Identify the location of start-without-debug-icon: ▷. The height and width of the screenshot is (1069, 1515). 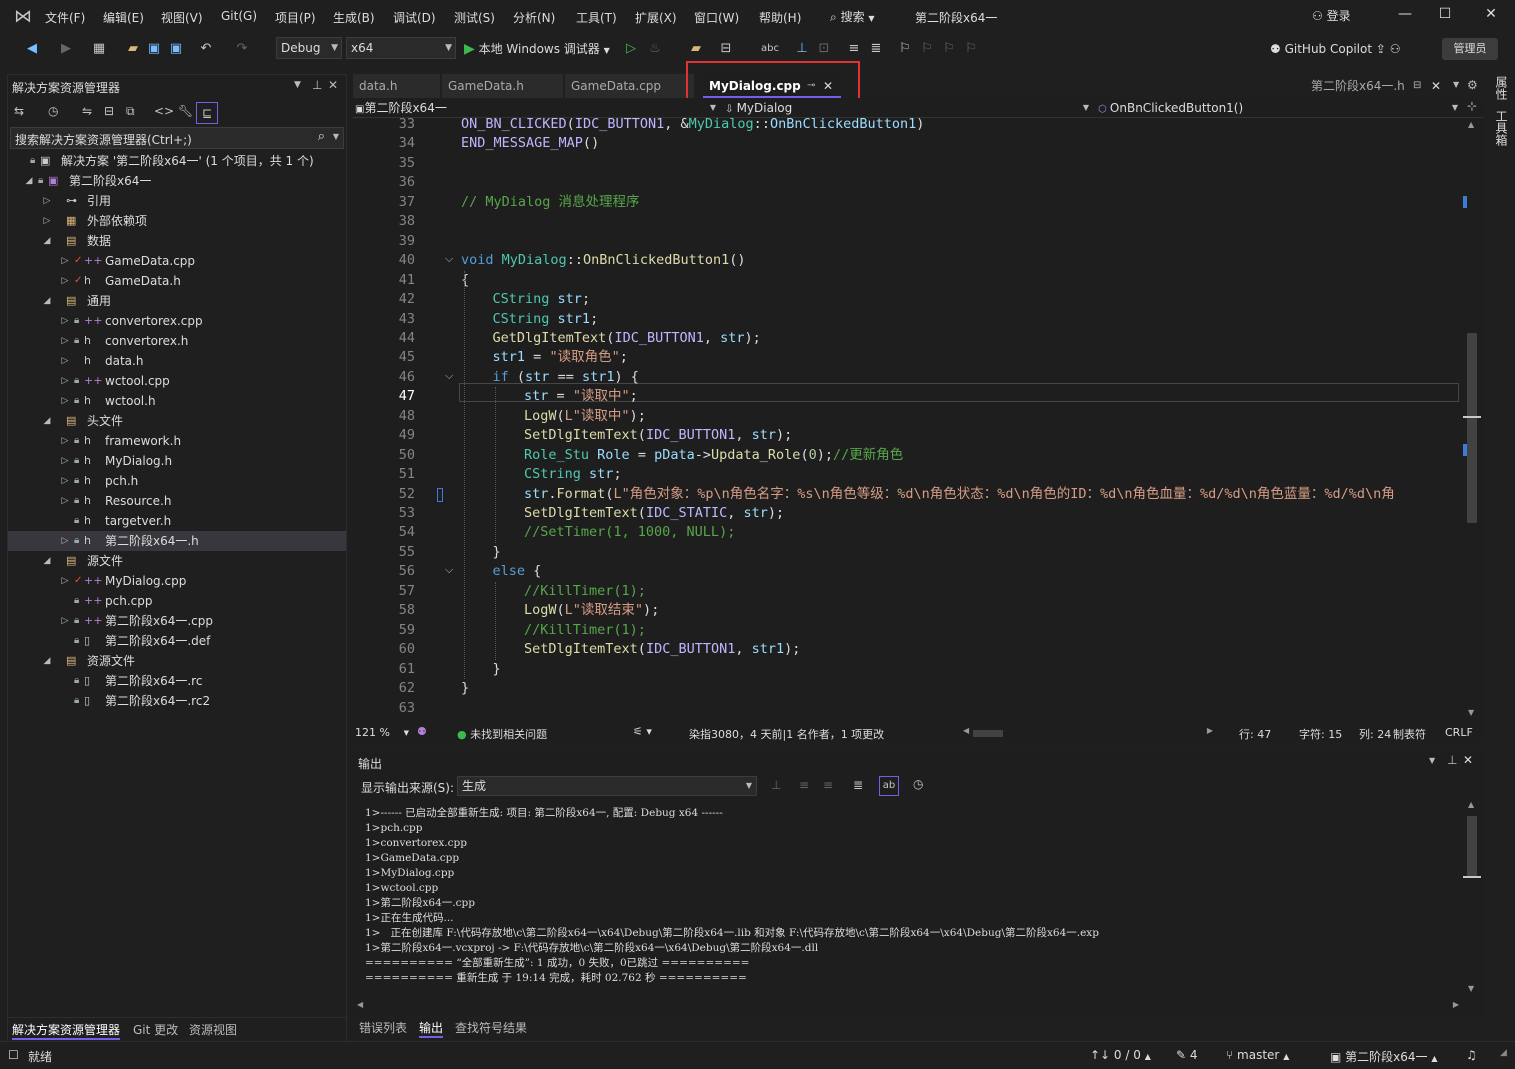
(631, 49).